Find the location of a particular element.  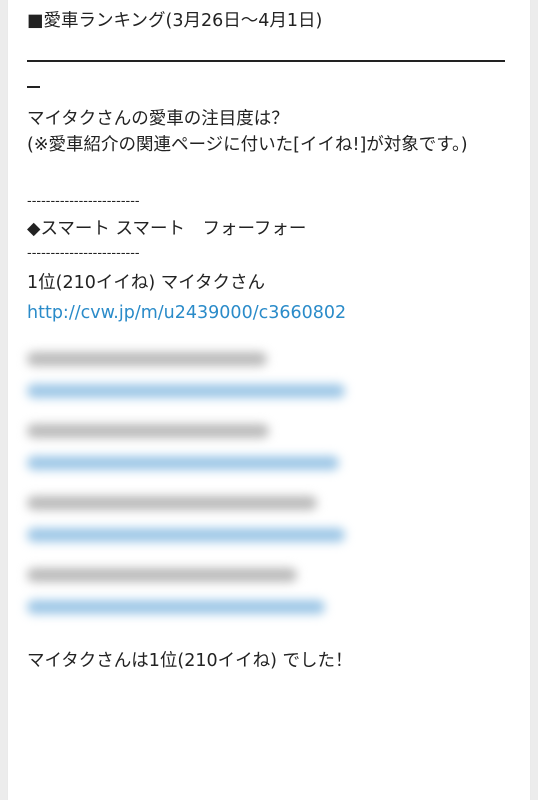

divider-line is located at coordinates (266, 61).